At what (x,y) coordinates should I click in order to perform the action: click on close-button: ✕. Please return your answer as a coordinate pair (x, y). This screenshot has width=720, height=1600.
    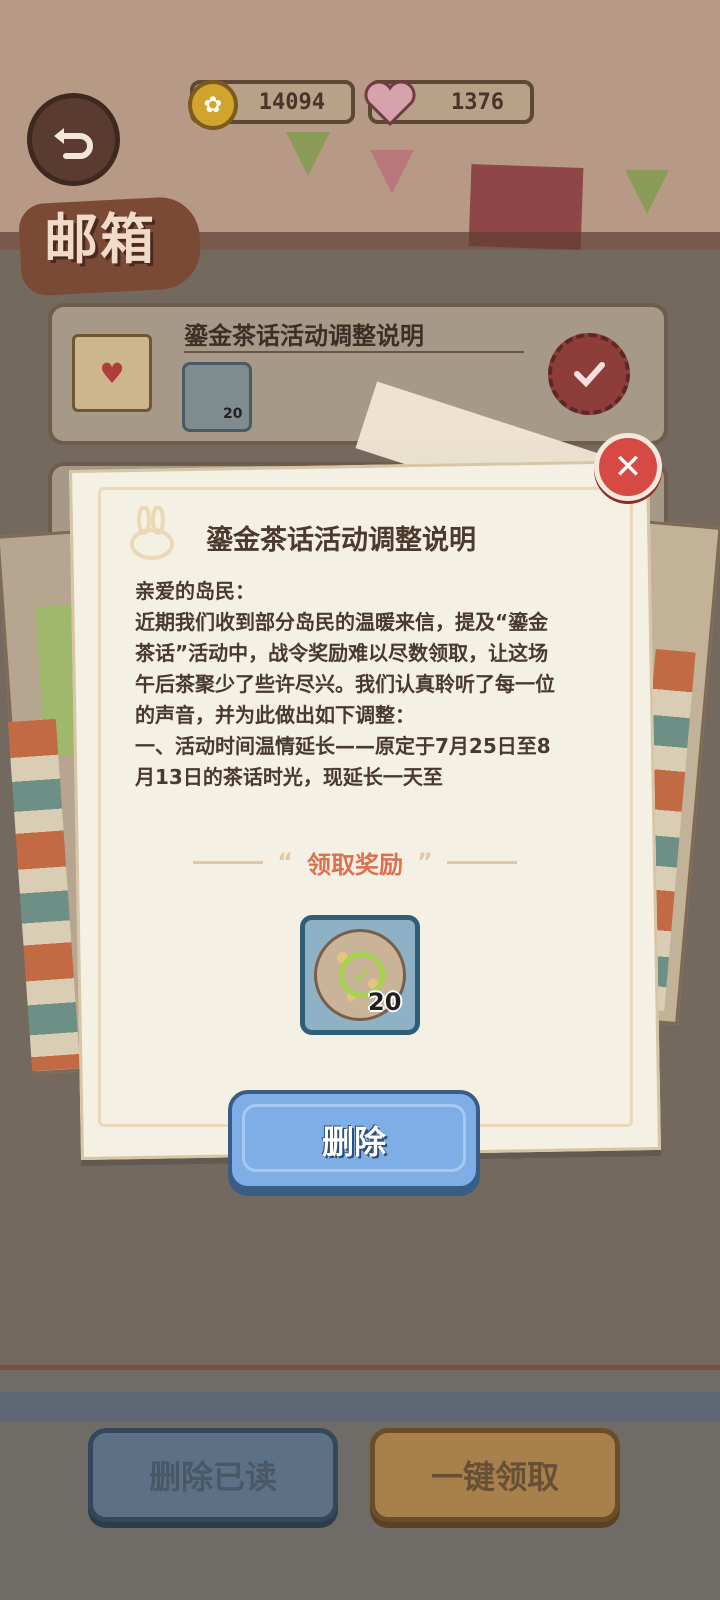
    Looking at the image, I should click on (628, 467).